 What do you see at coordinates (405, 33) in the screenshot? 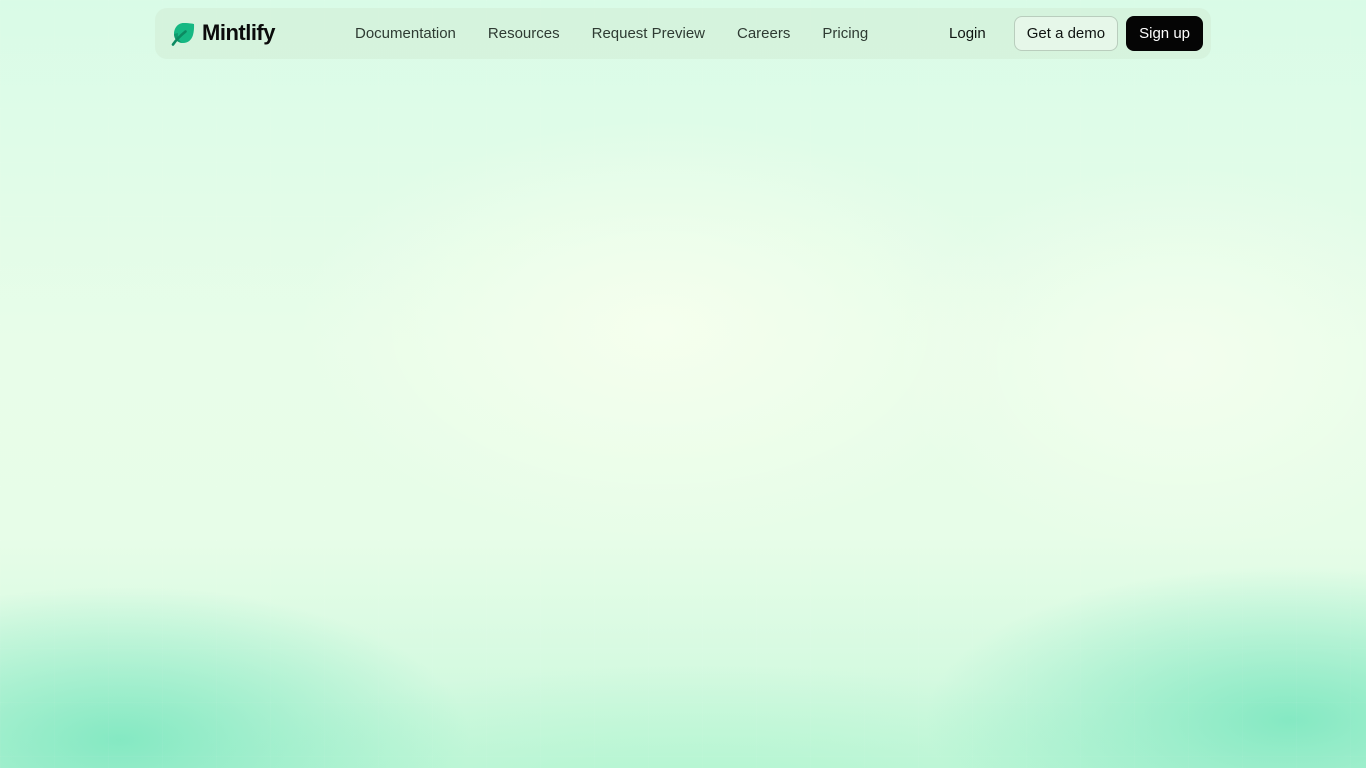
I see `nav-link-documentation: Documentation` at bounding box center [405, 33].